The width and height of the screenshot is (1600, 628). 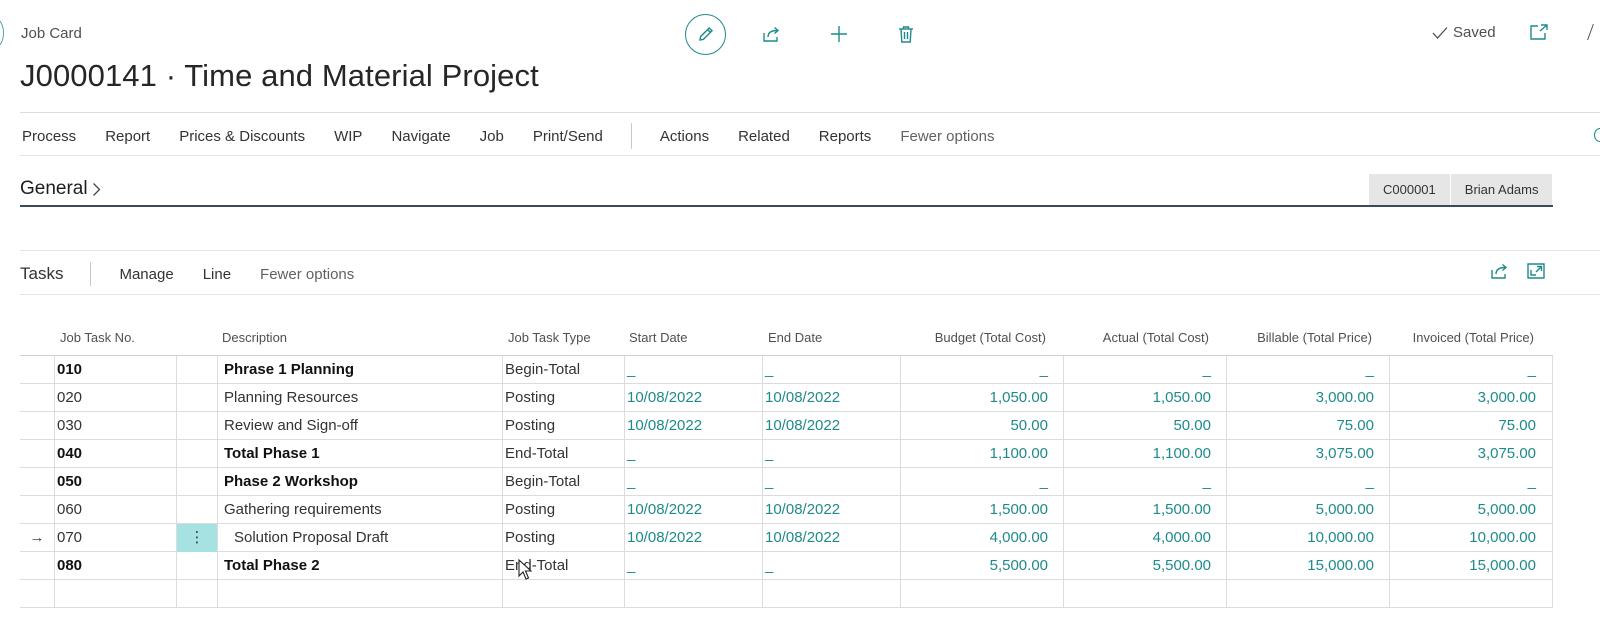 What do you see at coordinates (981, 566) in the screenshot?
I see `budget-total-cost-cell: 5,500.00` at bounding box center [981, 566].